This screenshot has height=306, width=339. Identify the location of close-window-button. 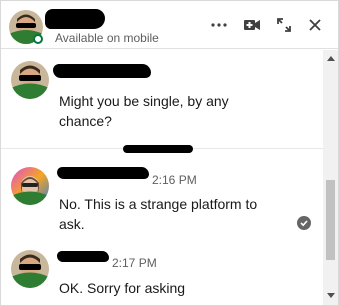
(315, 25).